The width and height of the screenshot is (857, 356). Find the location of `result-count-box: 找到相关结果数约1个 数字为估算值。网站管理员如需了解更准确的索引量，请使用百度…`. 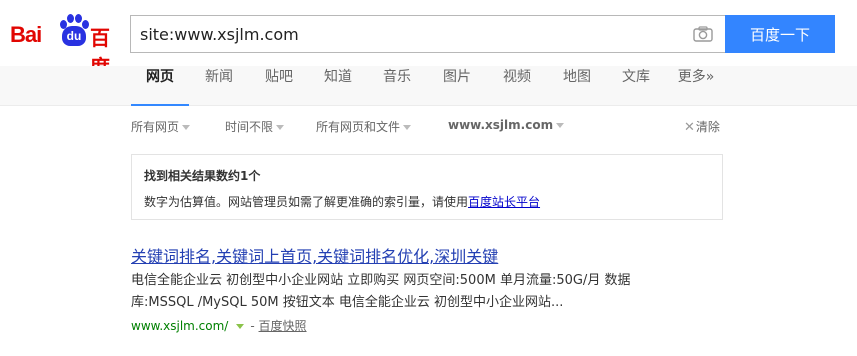

result-count-box: 找到相关结果数约1个 数字为估算值。网站管理员如需了解更准确的索引量，请使用百度… is located at coordinates (427, 187).